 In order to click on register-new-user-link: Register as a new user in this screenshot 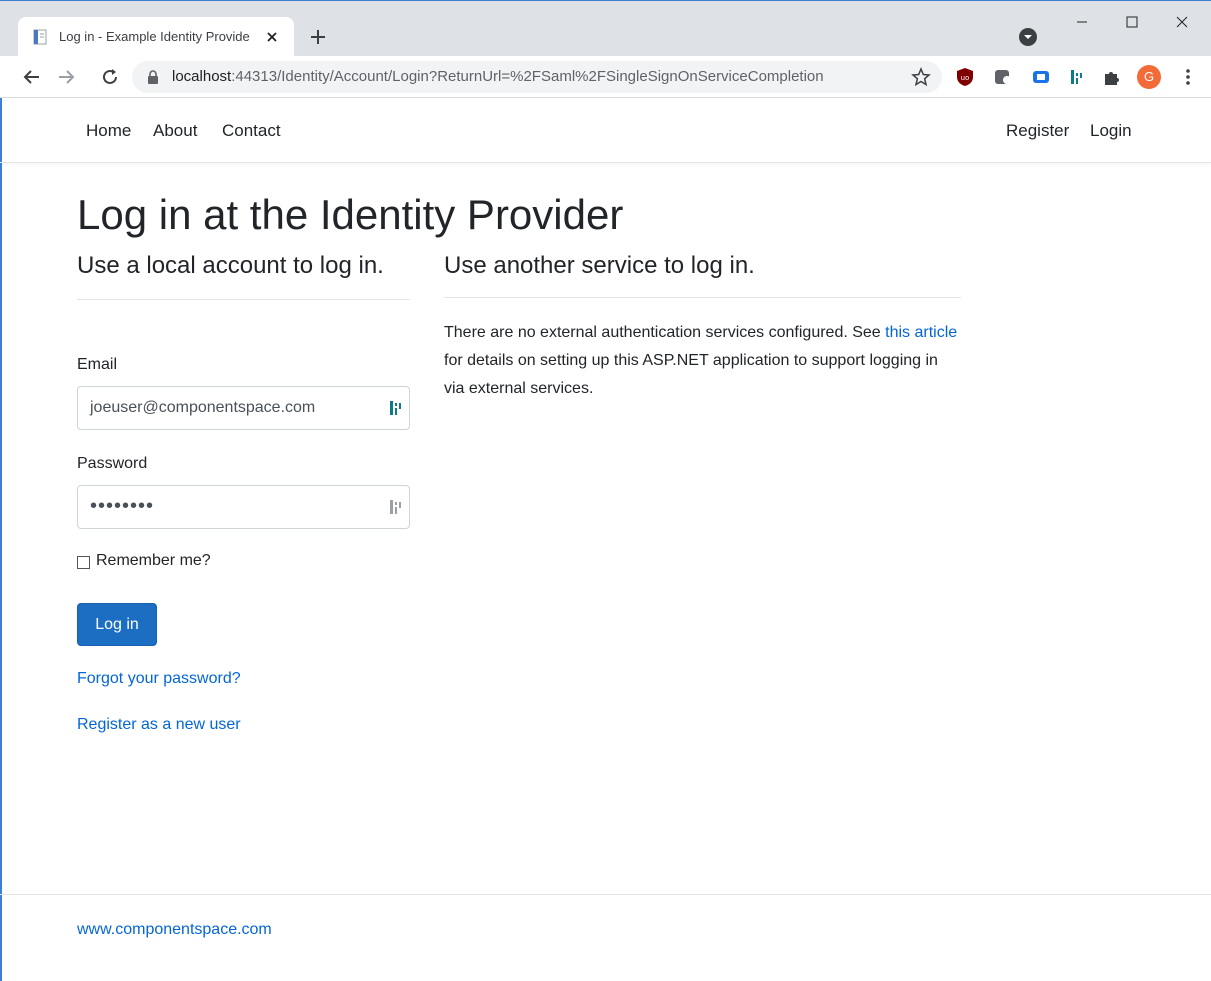, I will do `click(159, 725)`.